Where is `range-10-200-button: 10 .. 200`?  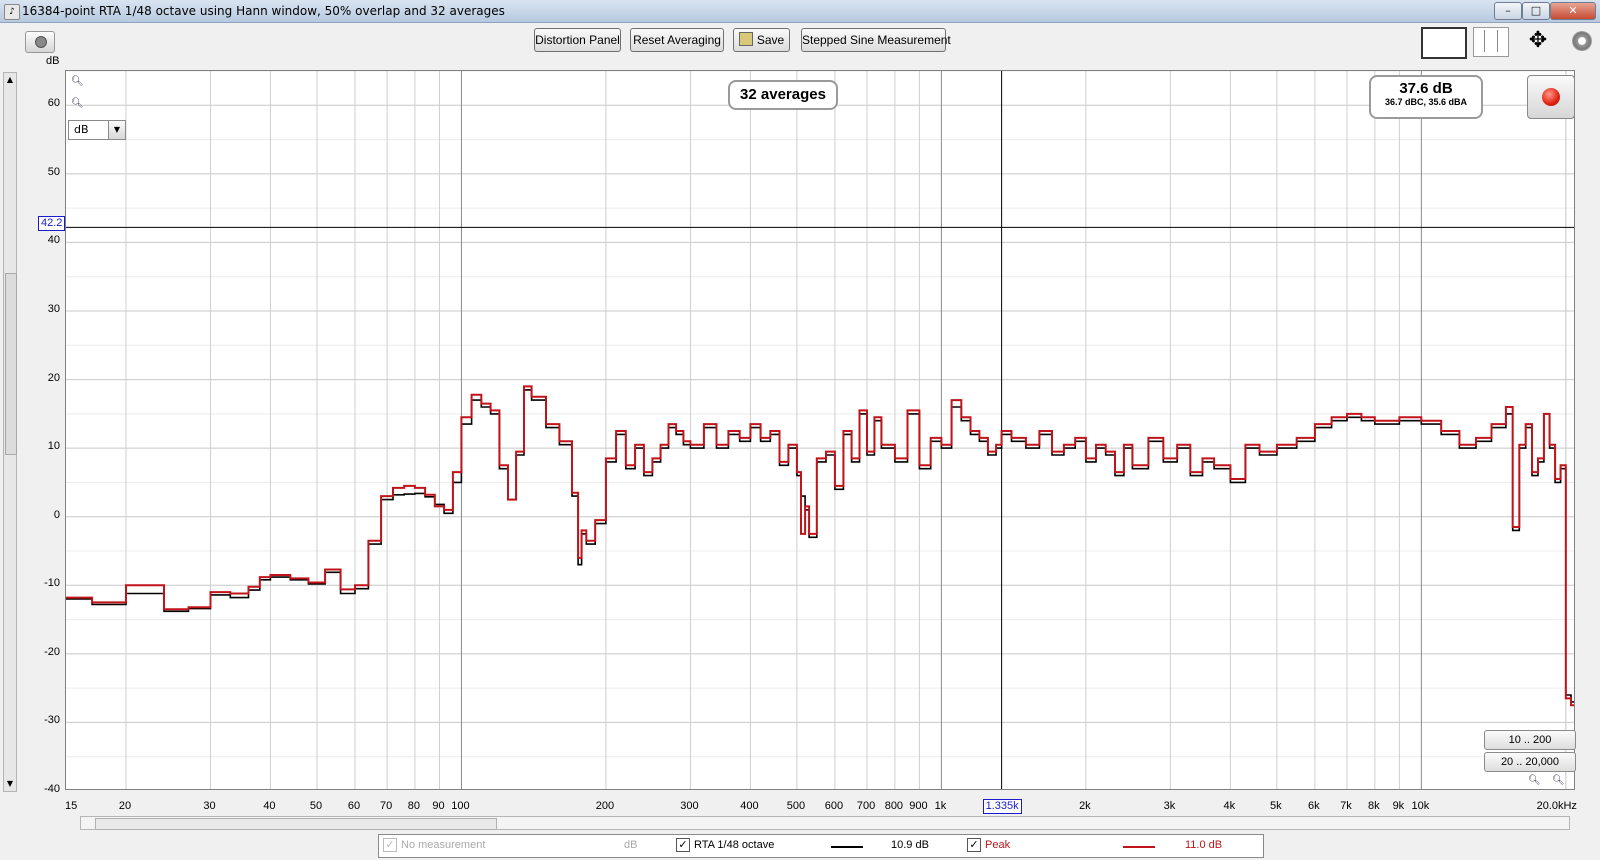
range-10-200-button: 10 .. 200 is located at coordinates (1530, 740).